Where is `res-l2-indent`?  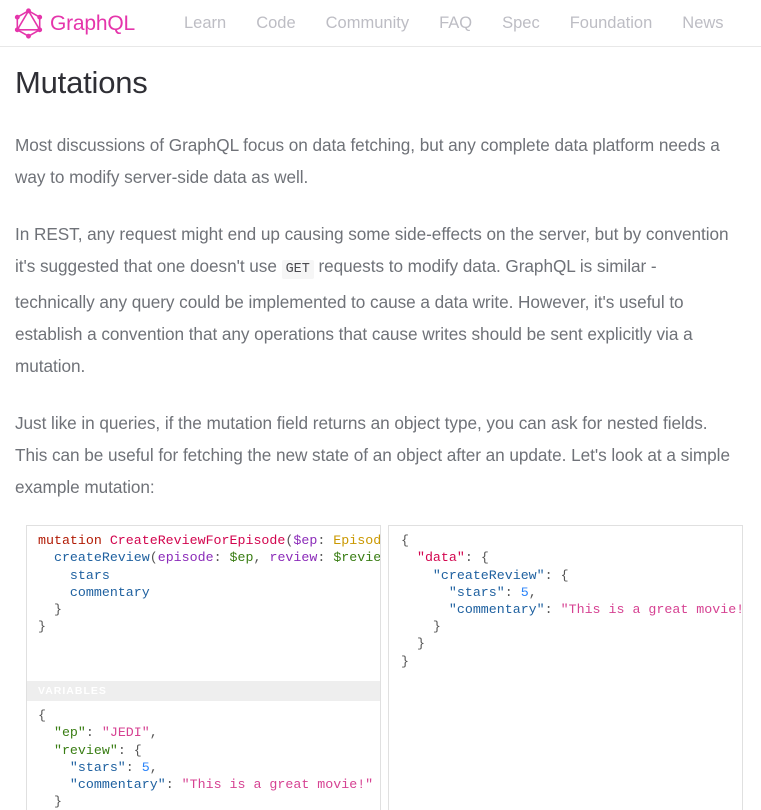 res-l2-indent is located at coordinates (409, 557).